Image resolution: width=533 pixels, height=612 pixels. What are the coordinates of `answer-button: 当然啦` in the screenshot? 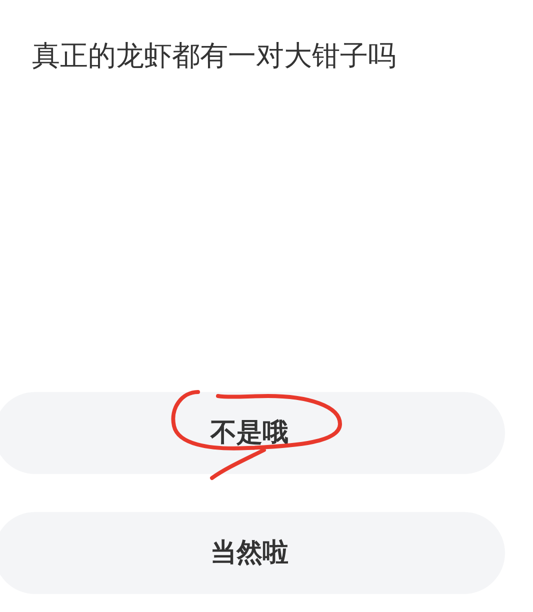 It's located at (252, 553).